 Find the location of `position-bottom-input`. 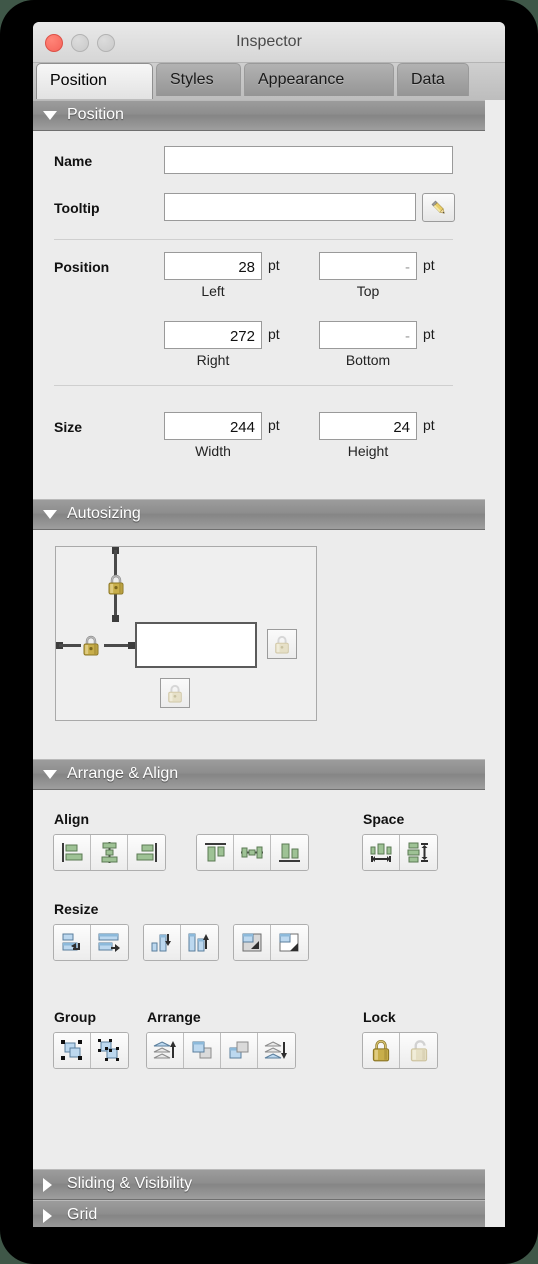

position-bottom-input is located at coordinates (368, 335).